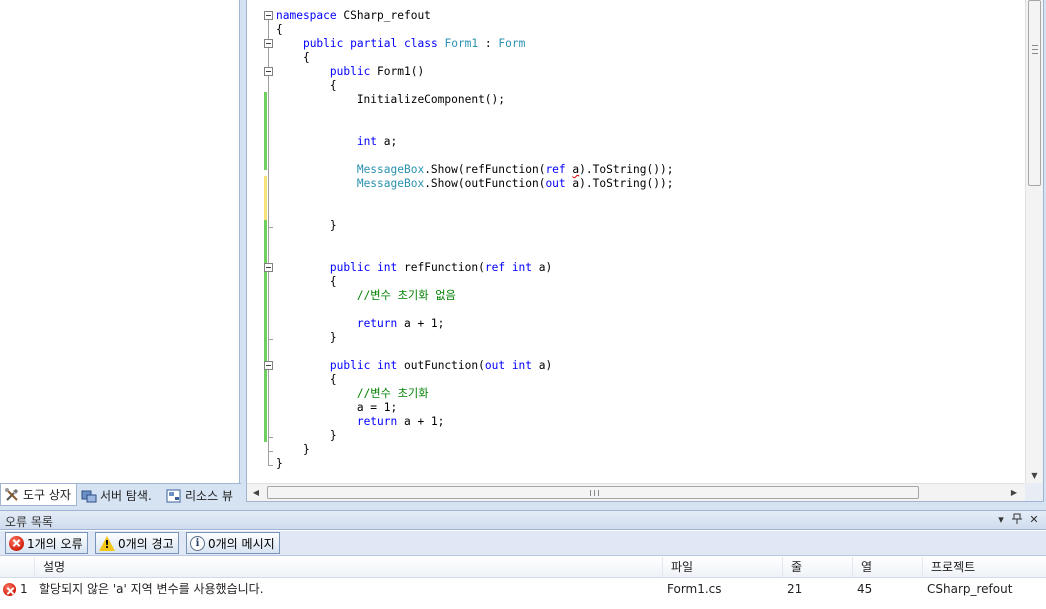 The image size is (1046, 609). Describe the element at coordinates (1034, 476) in the screenshot. I see `scroll-down-arrow-icon: ▼` at that location.